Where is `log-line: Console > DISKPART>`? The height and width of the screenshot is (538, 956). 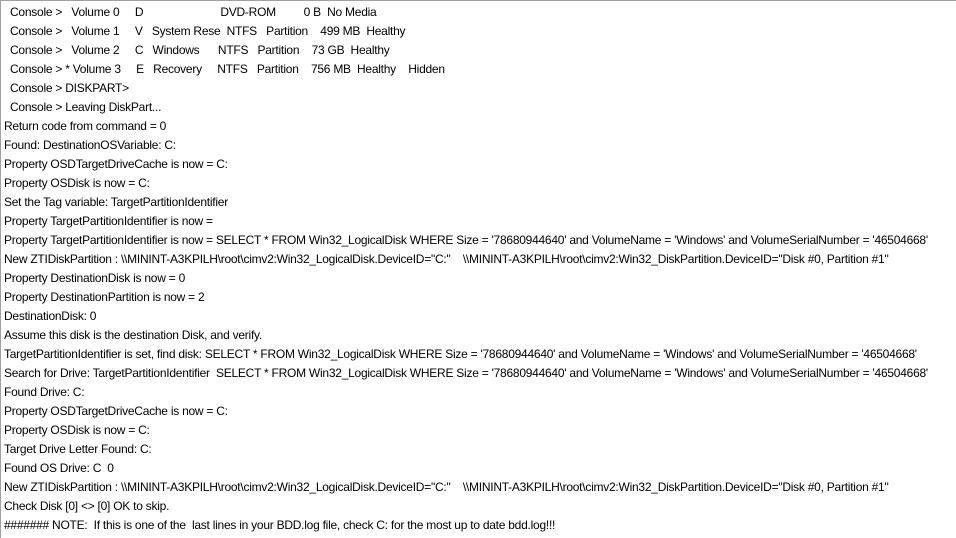
log-line: Console > DISKPART> is located at coordinates (69, 88).